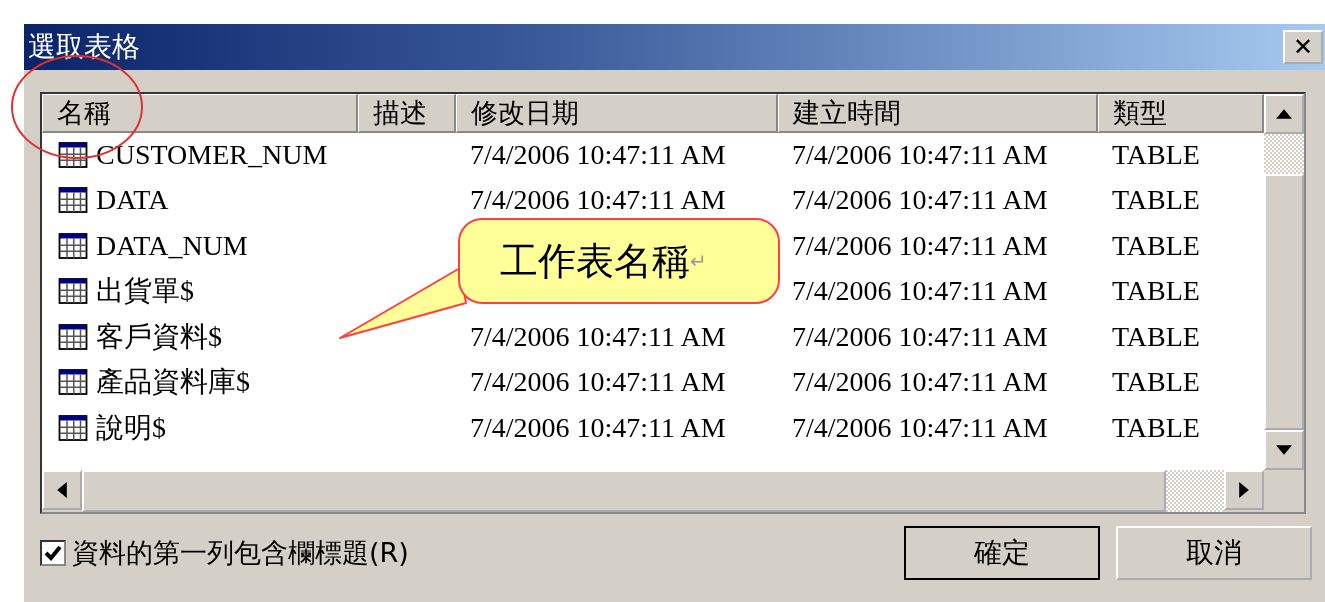 The height and width of the screenshot is (602, 1325). I want to click on column-header: 類型, so click(1181, 113).